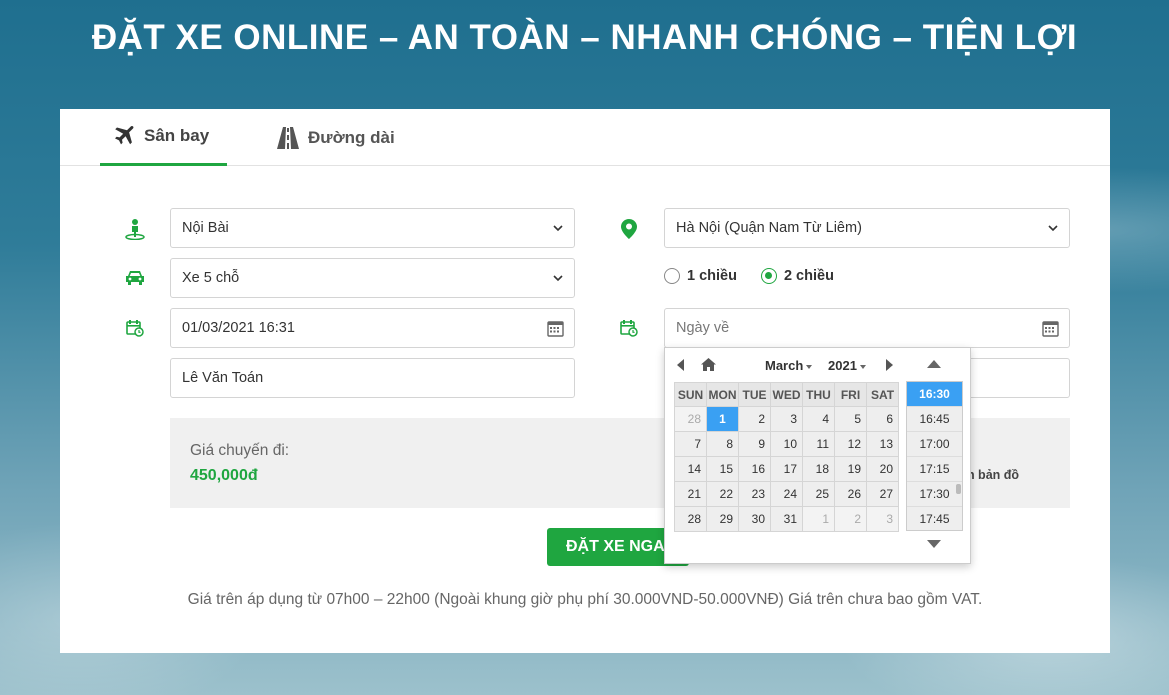 Image resolution: width=1169 pixels, height=695 pixels. Describe the element at coordinates (934, 469) in the screenshot. I see `time-option: 17:15` at that location.